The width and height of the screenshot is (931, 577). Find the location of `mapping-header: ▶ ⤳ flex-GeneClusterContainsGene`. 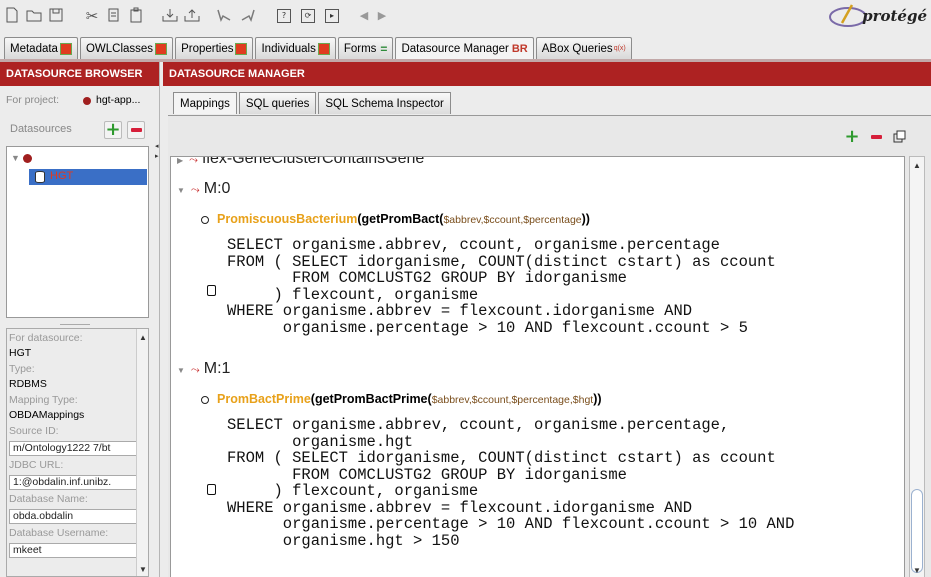

mapping-header: ▶ ⤳ flex-GeneClusterContainsGene is located at coordinates (301, 162).